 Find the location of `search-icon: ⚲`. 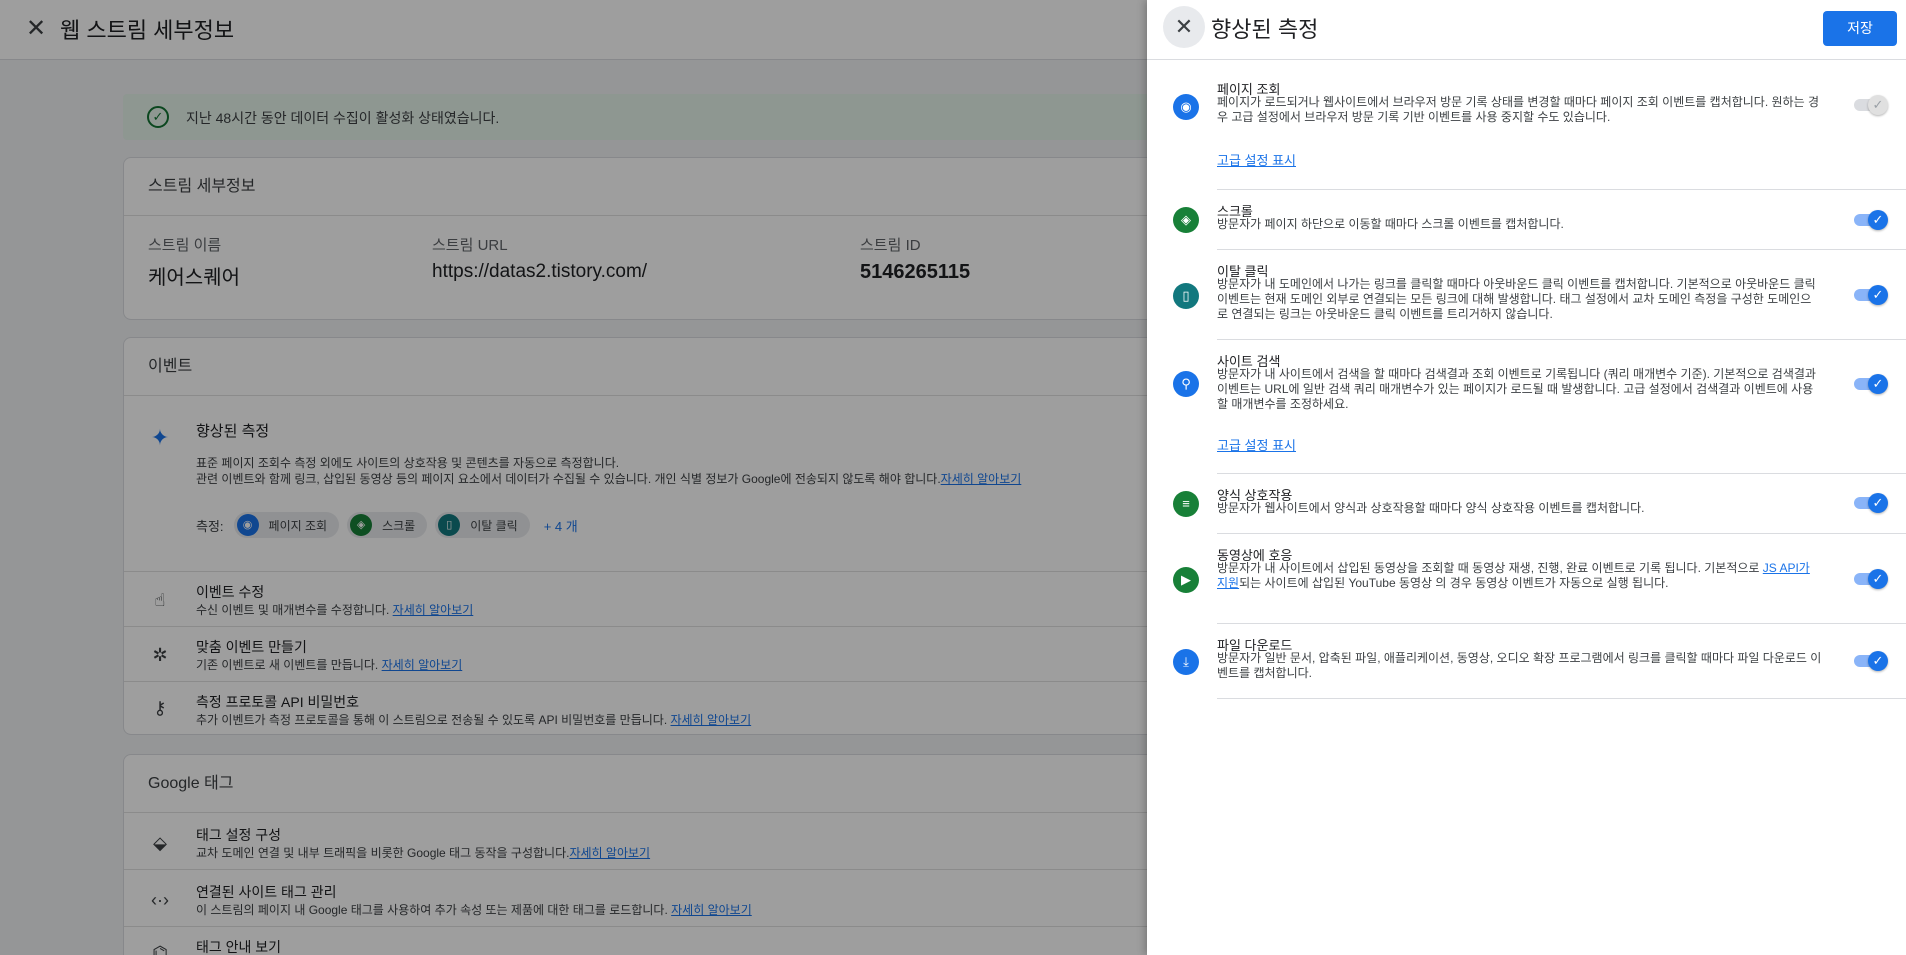

search-icon: ⚲ is located at coordinates (1186, 384).